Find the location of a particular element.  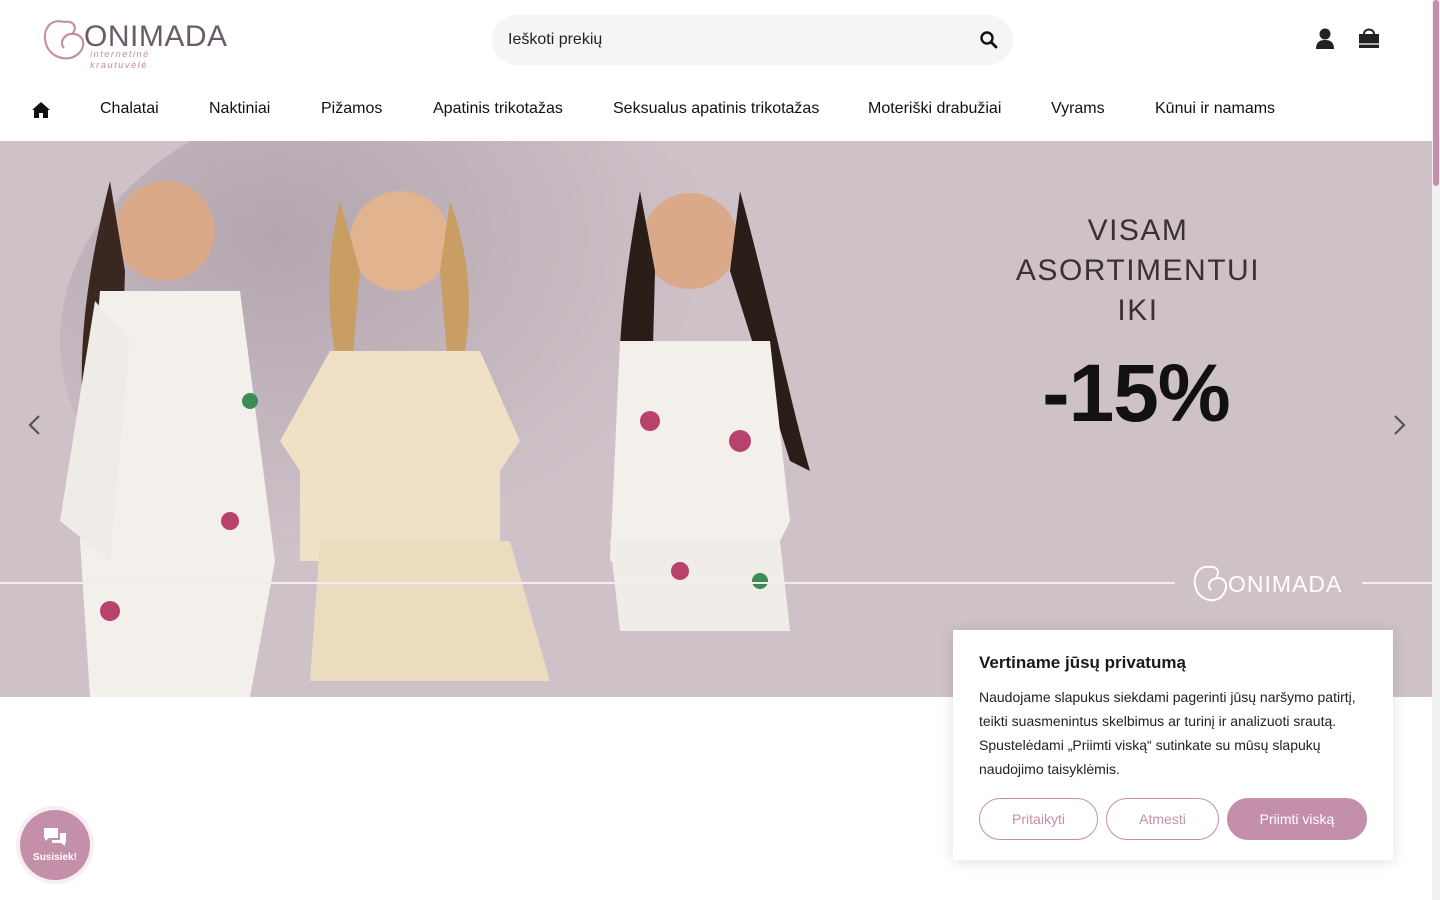

hero-headline: VISAM ASORTIMENTUI IKI is located at coordinates (1138, 271).